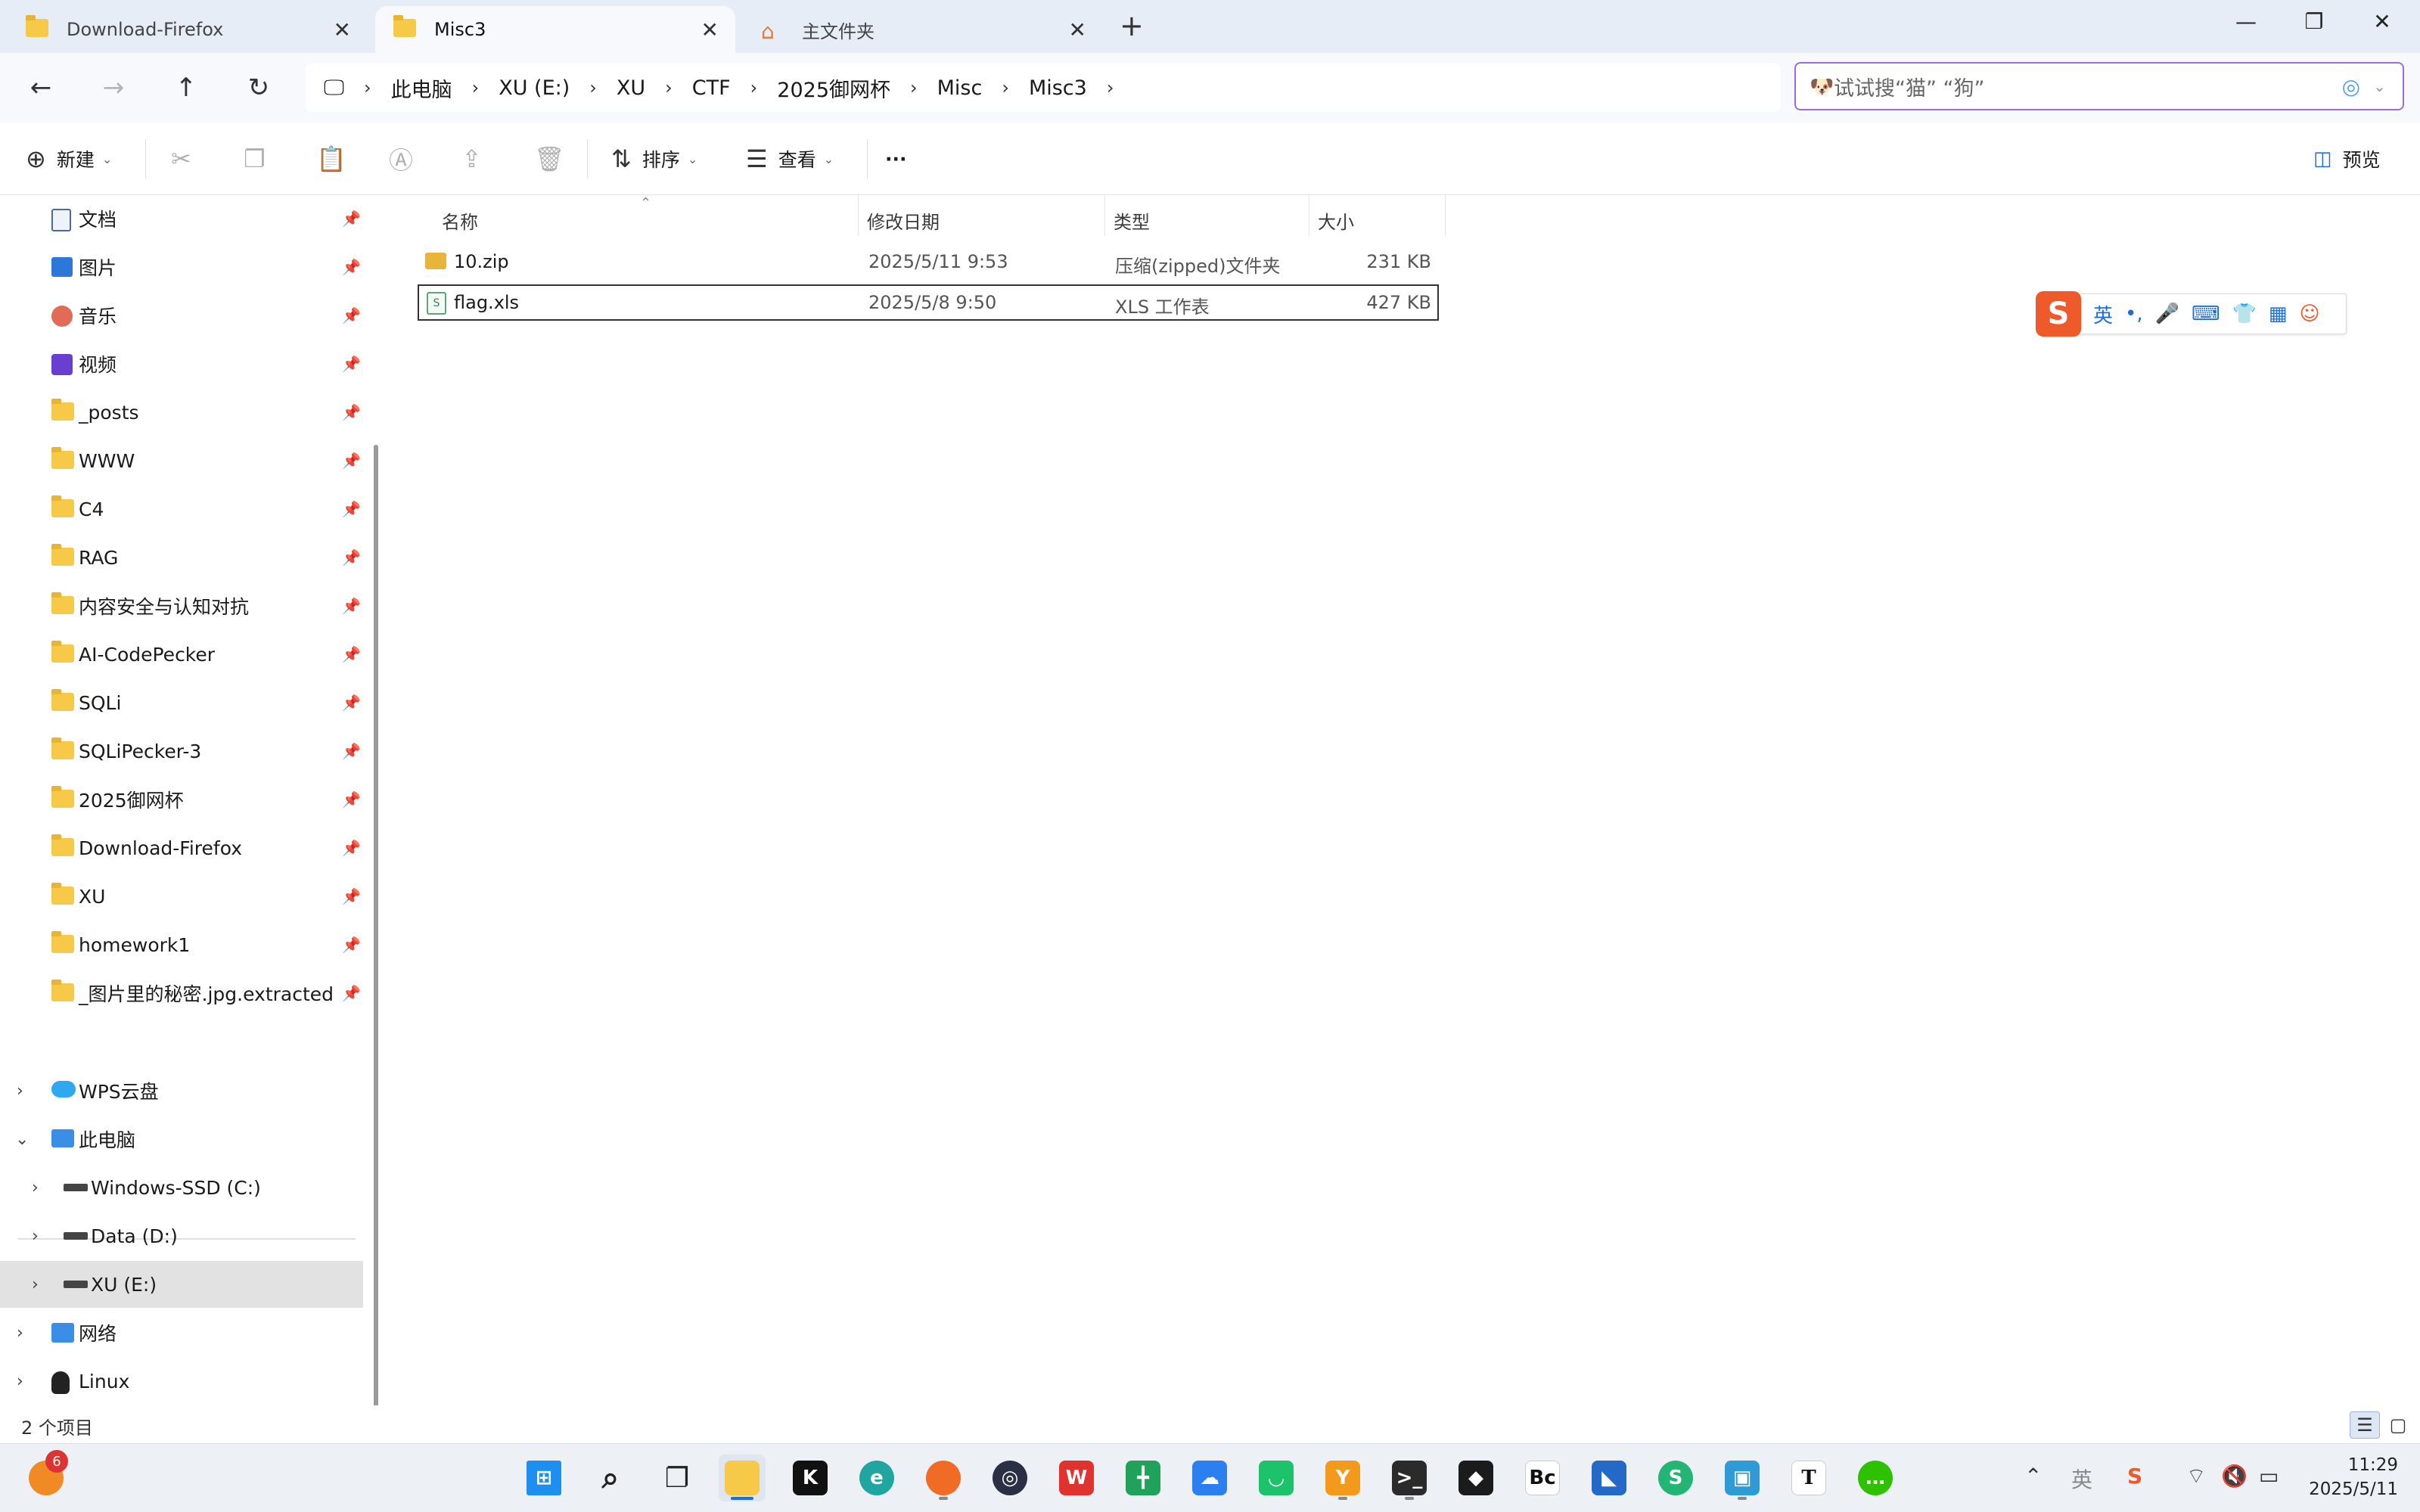 This screenshot has height=1512, width=2420. Describe the element at coordinates (2314, 21) in the screenshot. I see `restore-button: ❐` at that location.